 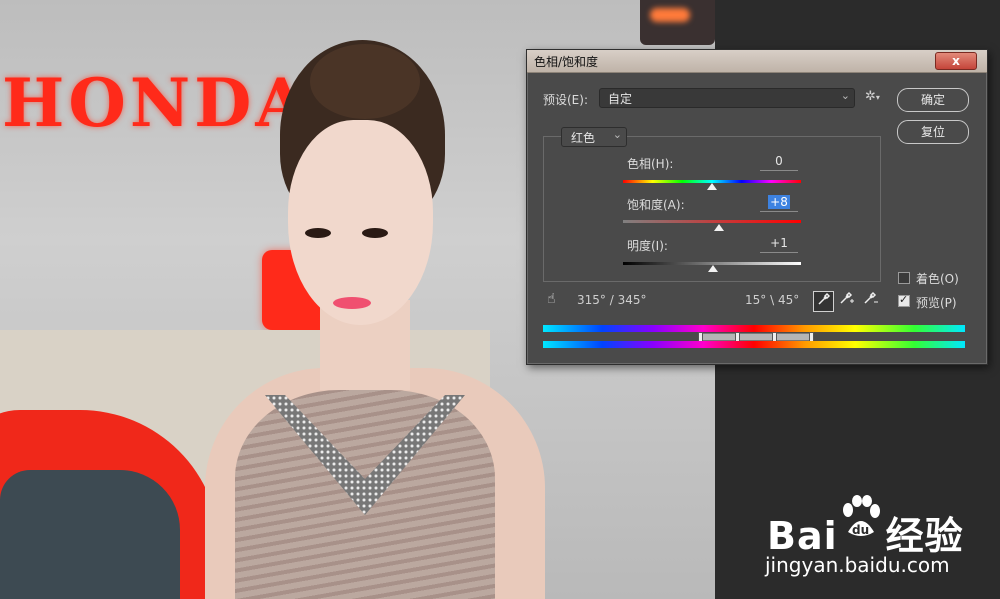 I want to click on eyedropper-plus-icon, so click(x=846, y=300).